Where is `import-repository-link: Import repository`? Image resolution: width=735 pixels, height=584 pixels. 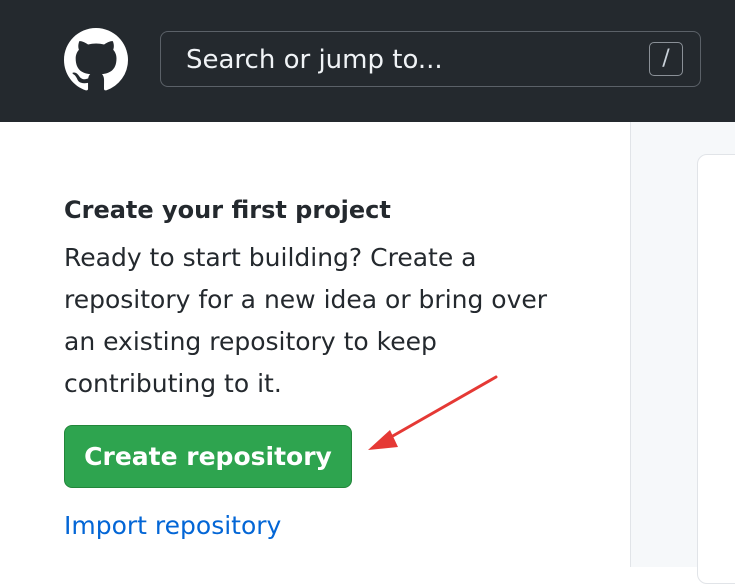 import-repository-link: Import repository is located at coordinates (172, 526).